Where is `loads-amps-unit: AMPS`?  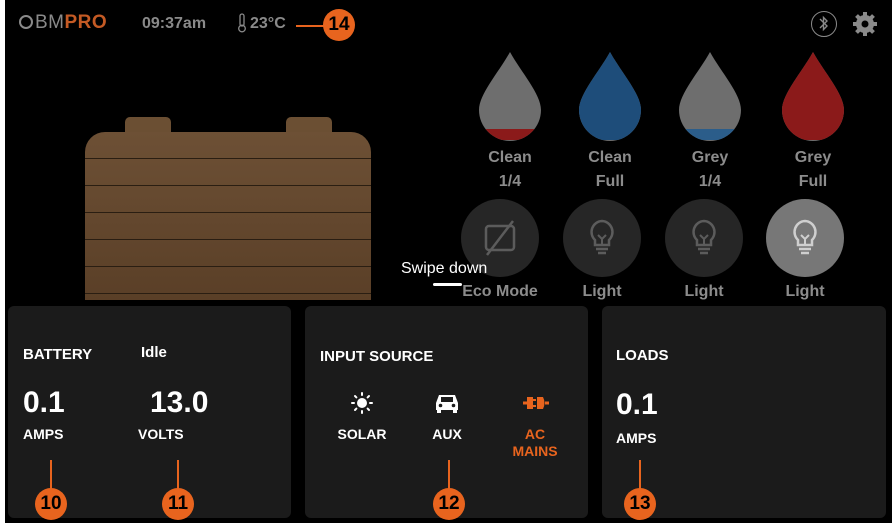 loads-amps-unit: AMPS is located at coordinates (636, 438).